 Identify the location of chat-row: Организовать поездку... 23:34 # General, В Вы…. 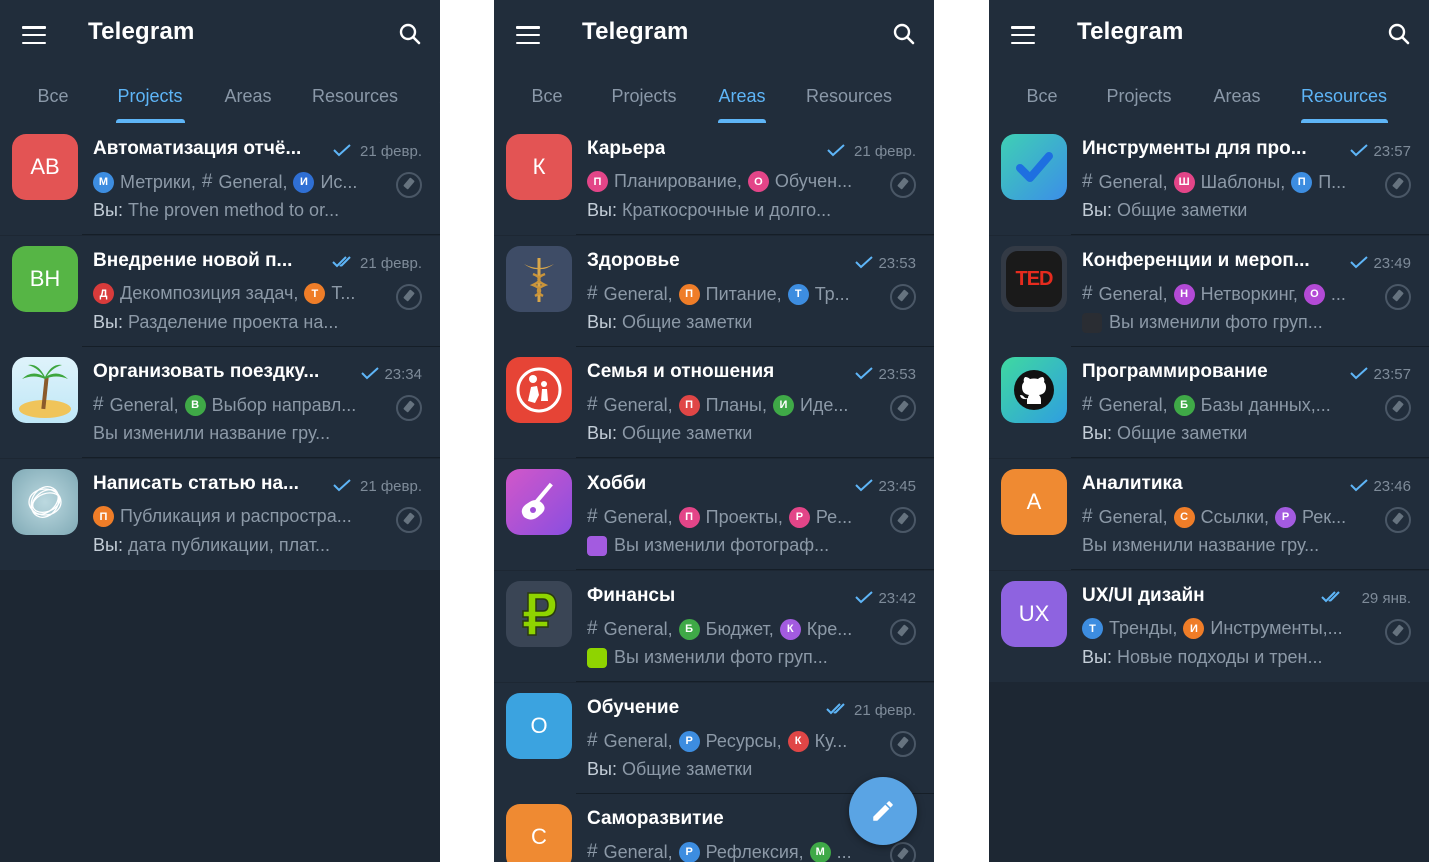
(220, 402).